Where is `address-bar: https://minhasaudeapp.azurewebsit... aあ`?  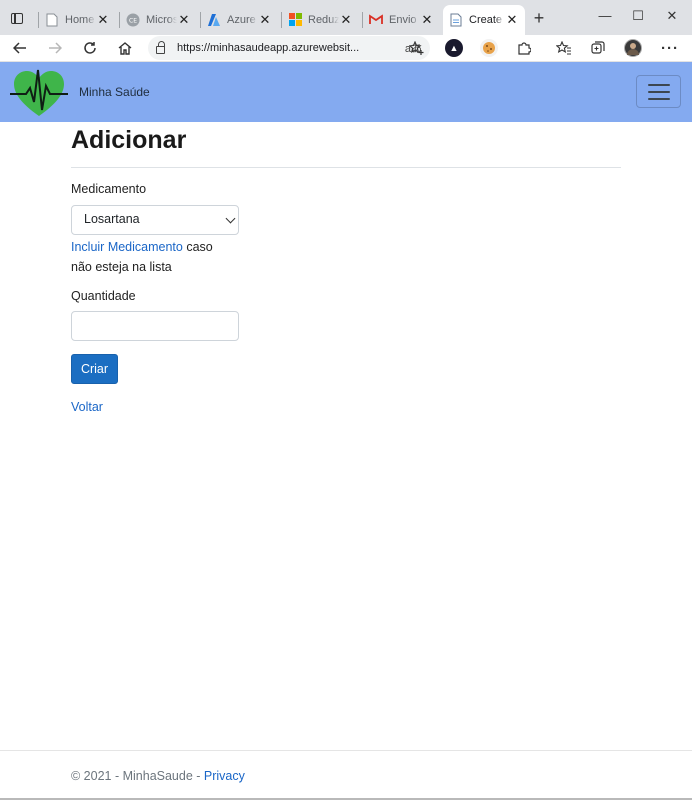 address-bar: https://minhasaudeapp.azurewebsit... aあ is located at coordinates (289, 48).